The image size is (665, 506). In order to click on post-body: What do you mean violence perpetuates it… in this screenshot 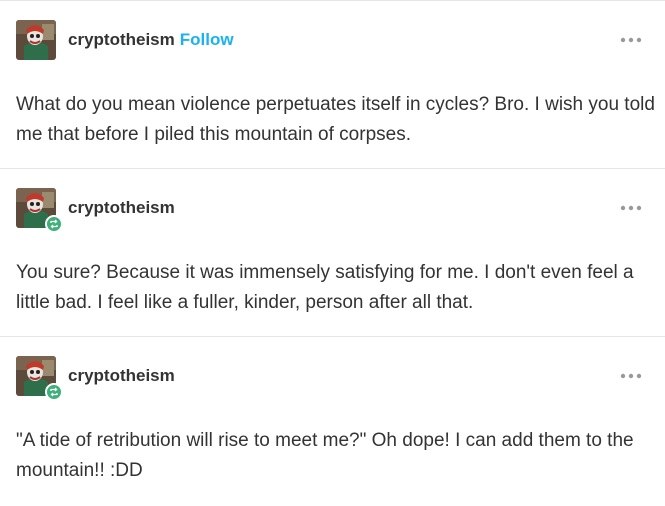, I will do `click(335, 119)`.